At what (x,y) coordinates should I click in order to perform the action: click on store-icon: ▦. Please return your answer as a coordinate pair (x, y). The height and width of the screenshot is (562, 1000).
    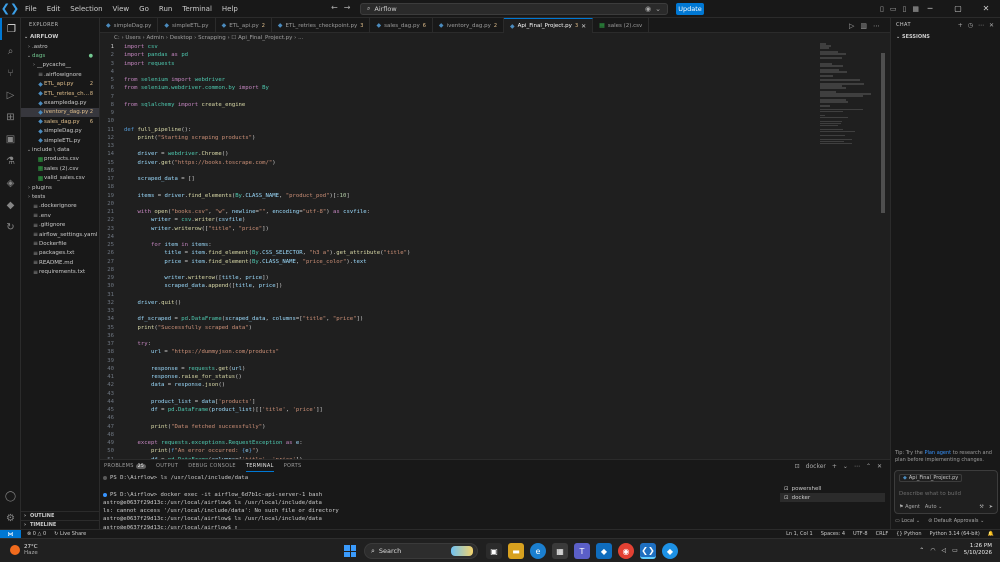
    Looking at the image, I should click on (560, 551).